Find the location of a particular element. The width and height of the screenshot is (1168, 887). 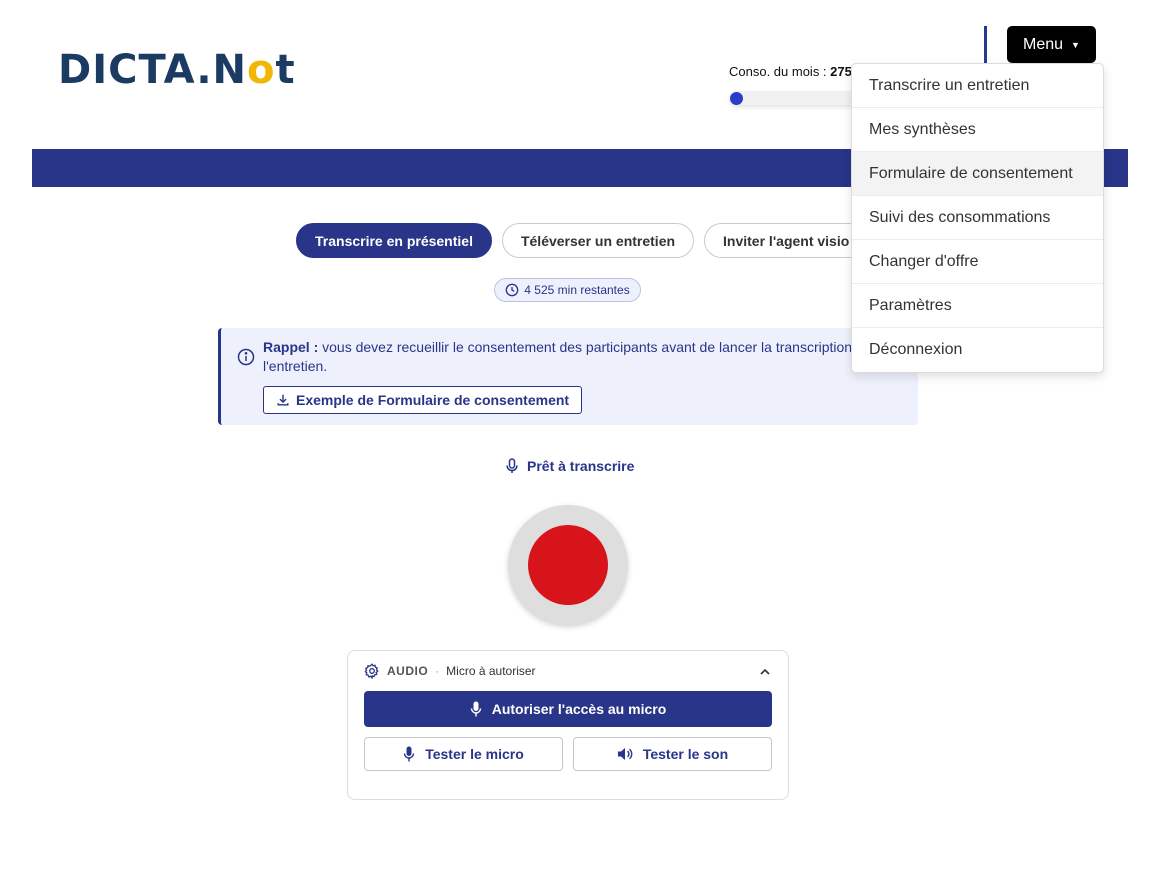

download-icon is located at coordinates (283, 400).